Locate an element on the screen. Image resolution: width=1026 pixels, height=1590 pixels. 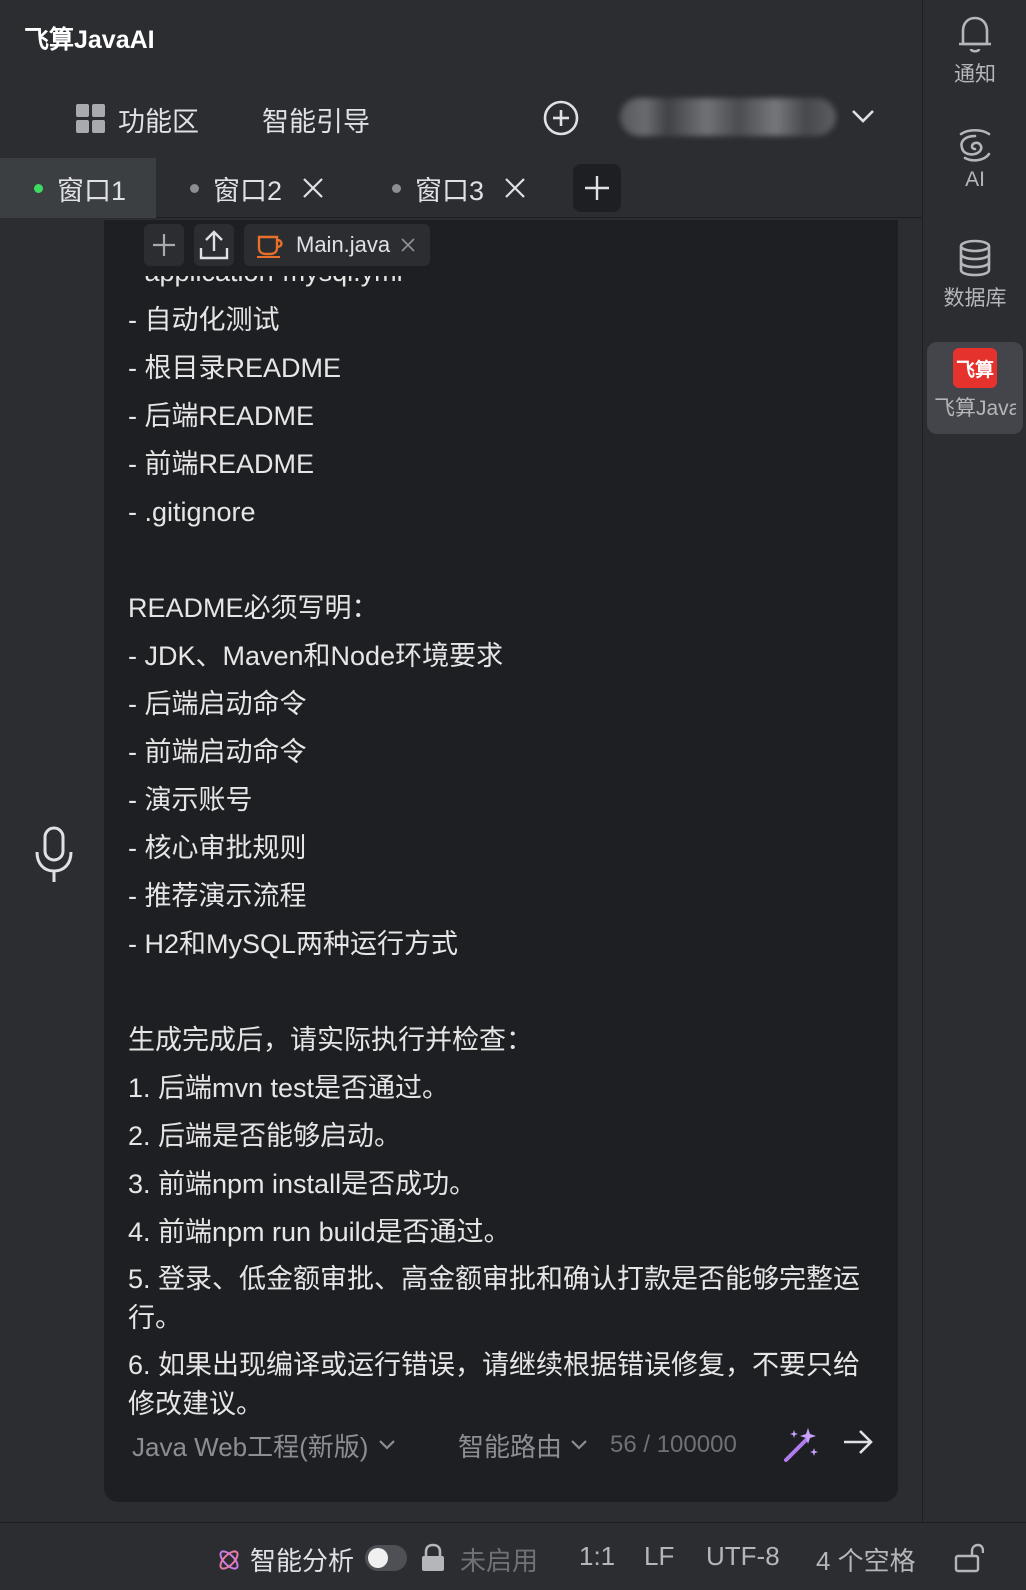
read-only-toggle is located at coordinates (969, 1558).